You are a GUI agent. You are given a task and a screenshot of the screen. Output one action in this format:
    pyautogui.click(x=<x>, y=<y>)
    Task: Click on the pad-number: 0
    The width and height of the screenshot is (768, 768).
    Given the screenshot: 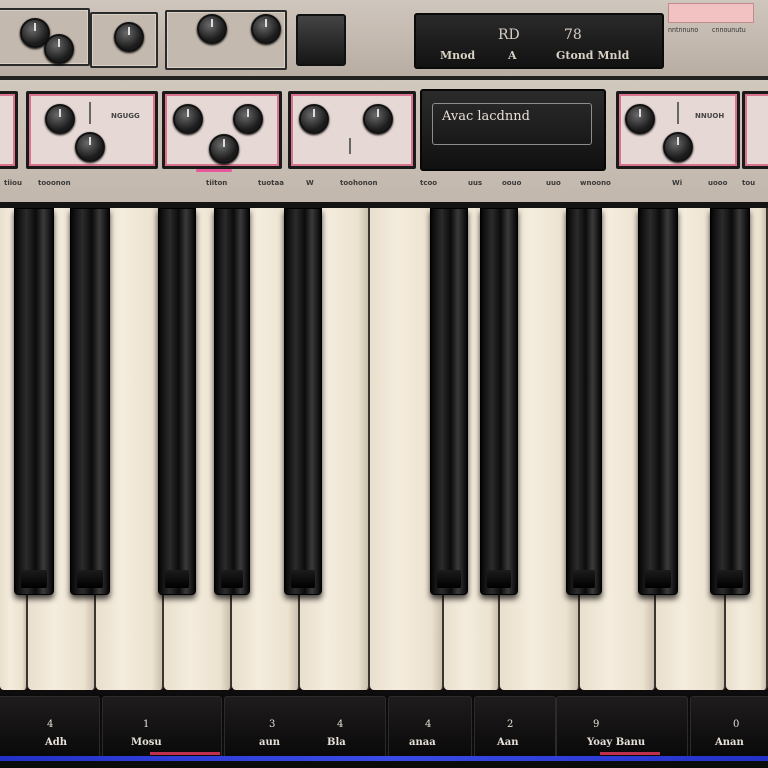 What is the action you would take?
    pyautogui.click(x=736, y=724)
    